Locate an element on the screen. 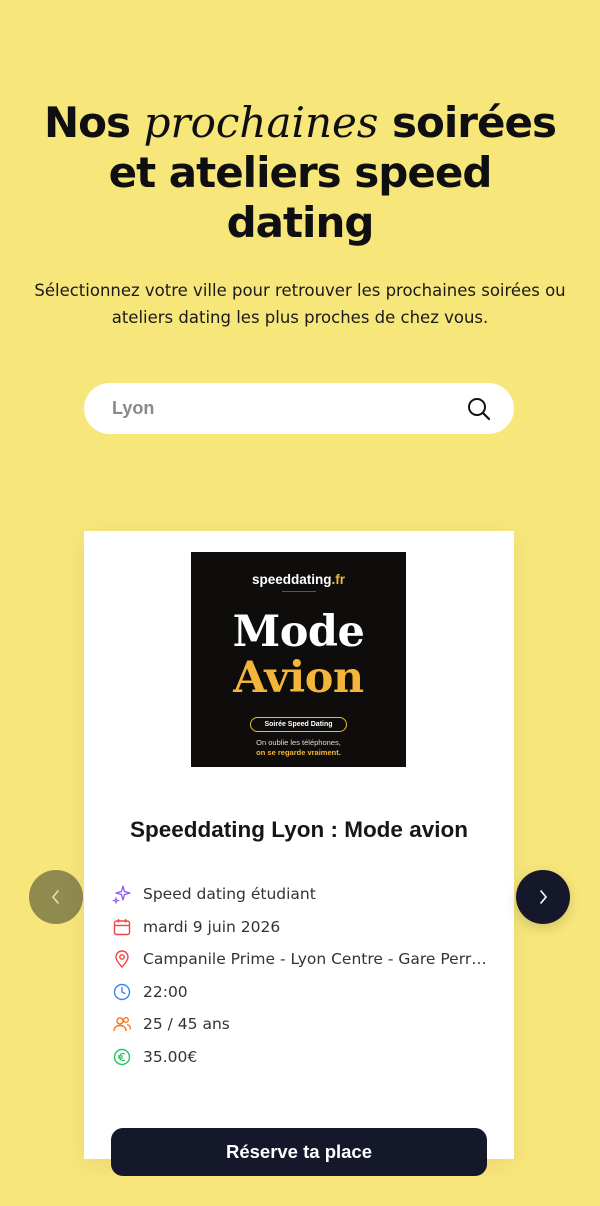 The width and height of the screenshot is (600, 1206). title-line2: et ateliers speed is located at coordinates (300, 172).